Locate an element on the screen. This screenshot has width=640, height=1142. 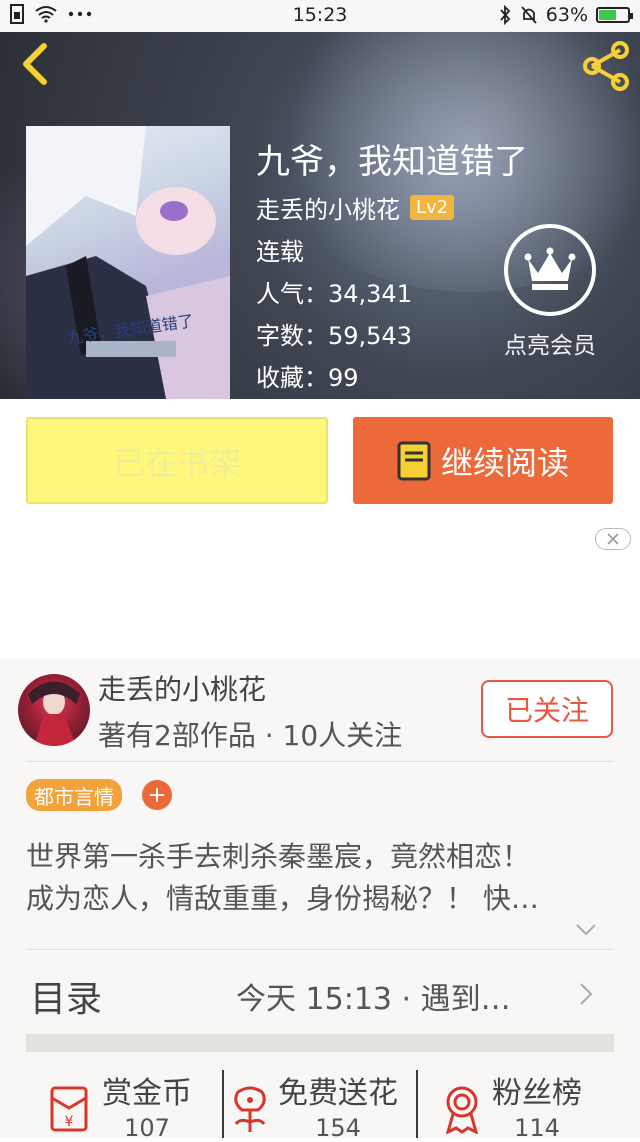
author-card-name: 走丢的小桃花 is located at coordinates (182, 688).